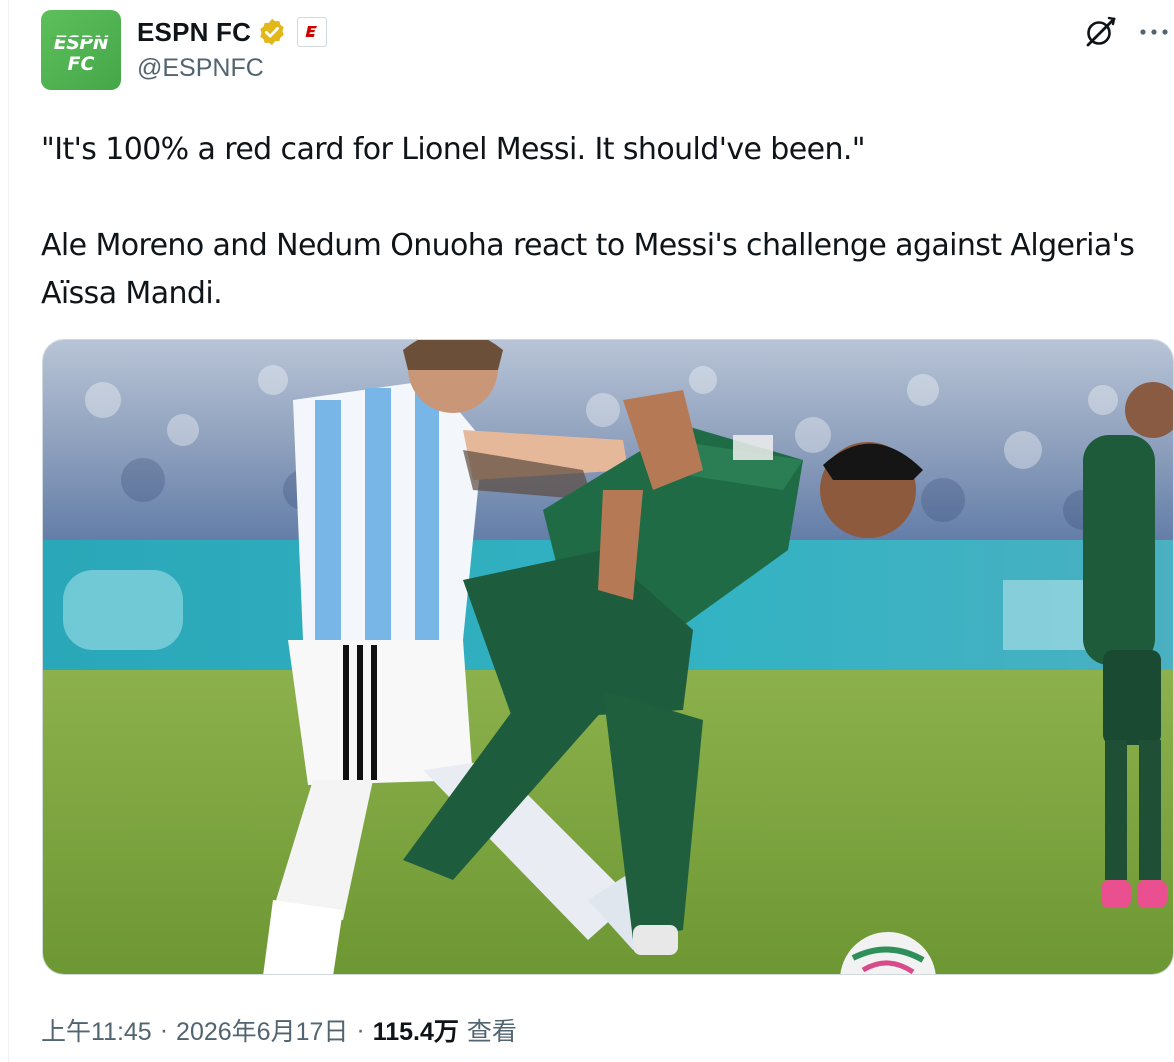  I want to click on verified-badge-icon, so click(272, 32).